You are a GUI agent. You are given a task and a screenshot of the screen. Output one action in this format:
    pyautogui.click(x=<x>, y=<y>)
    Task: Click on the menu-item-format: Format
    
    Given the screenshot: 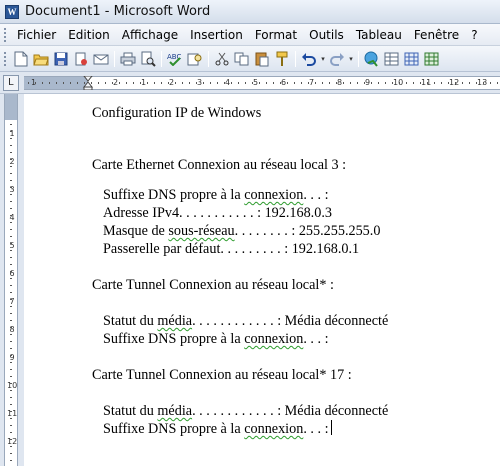 What is the action you would take?
    pyautogui.click(x=276, y=35)
    